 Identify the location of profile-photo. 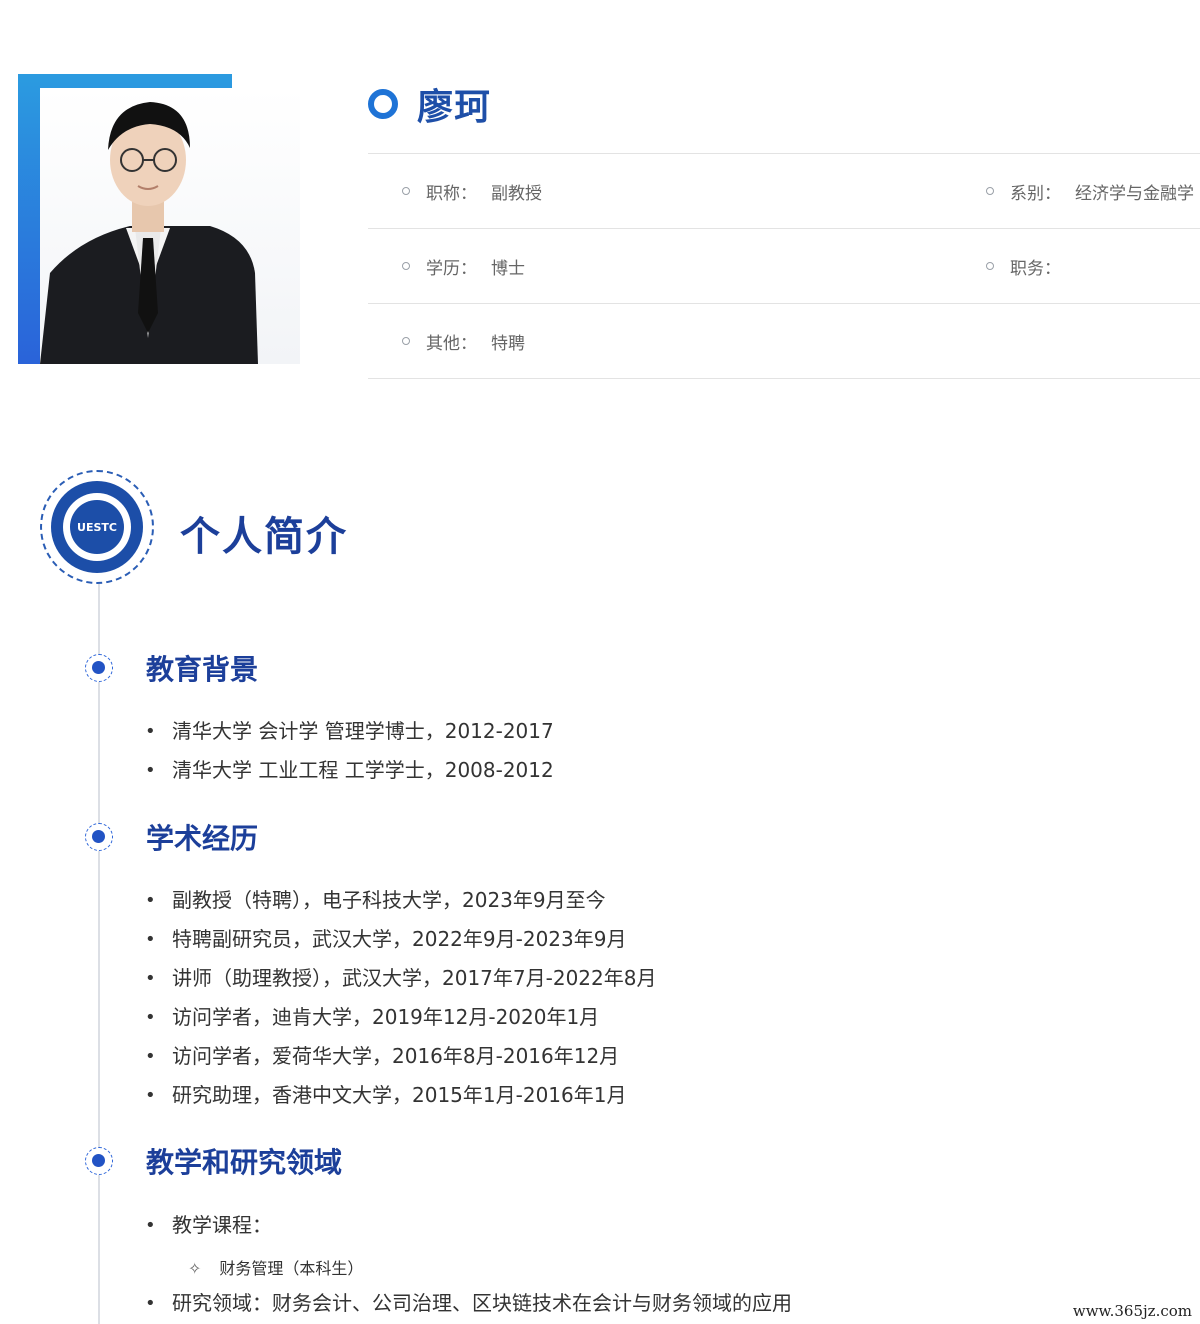
(170, 226).